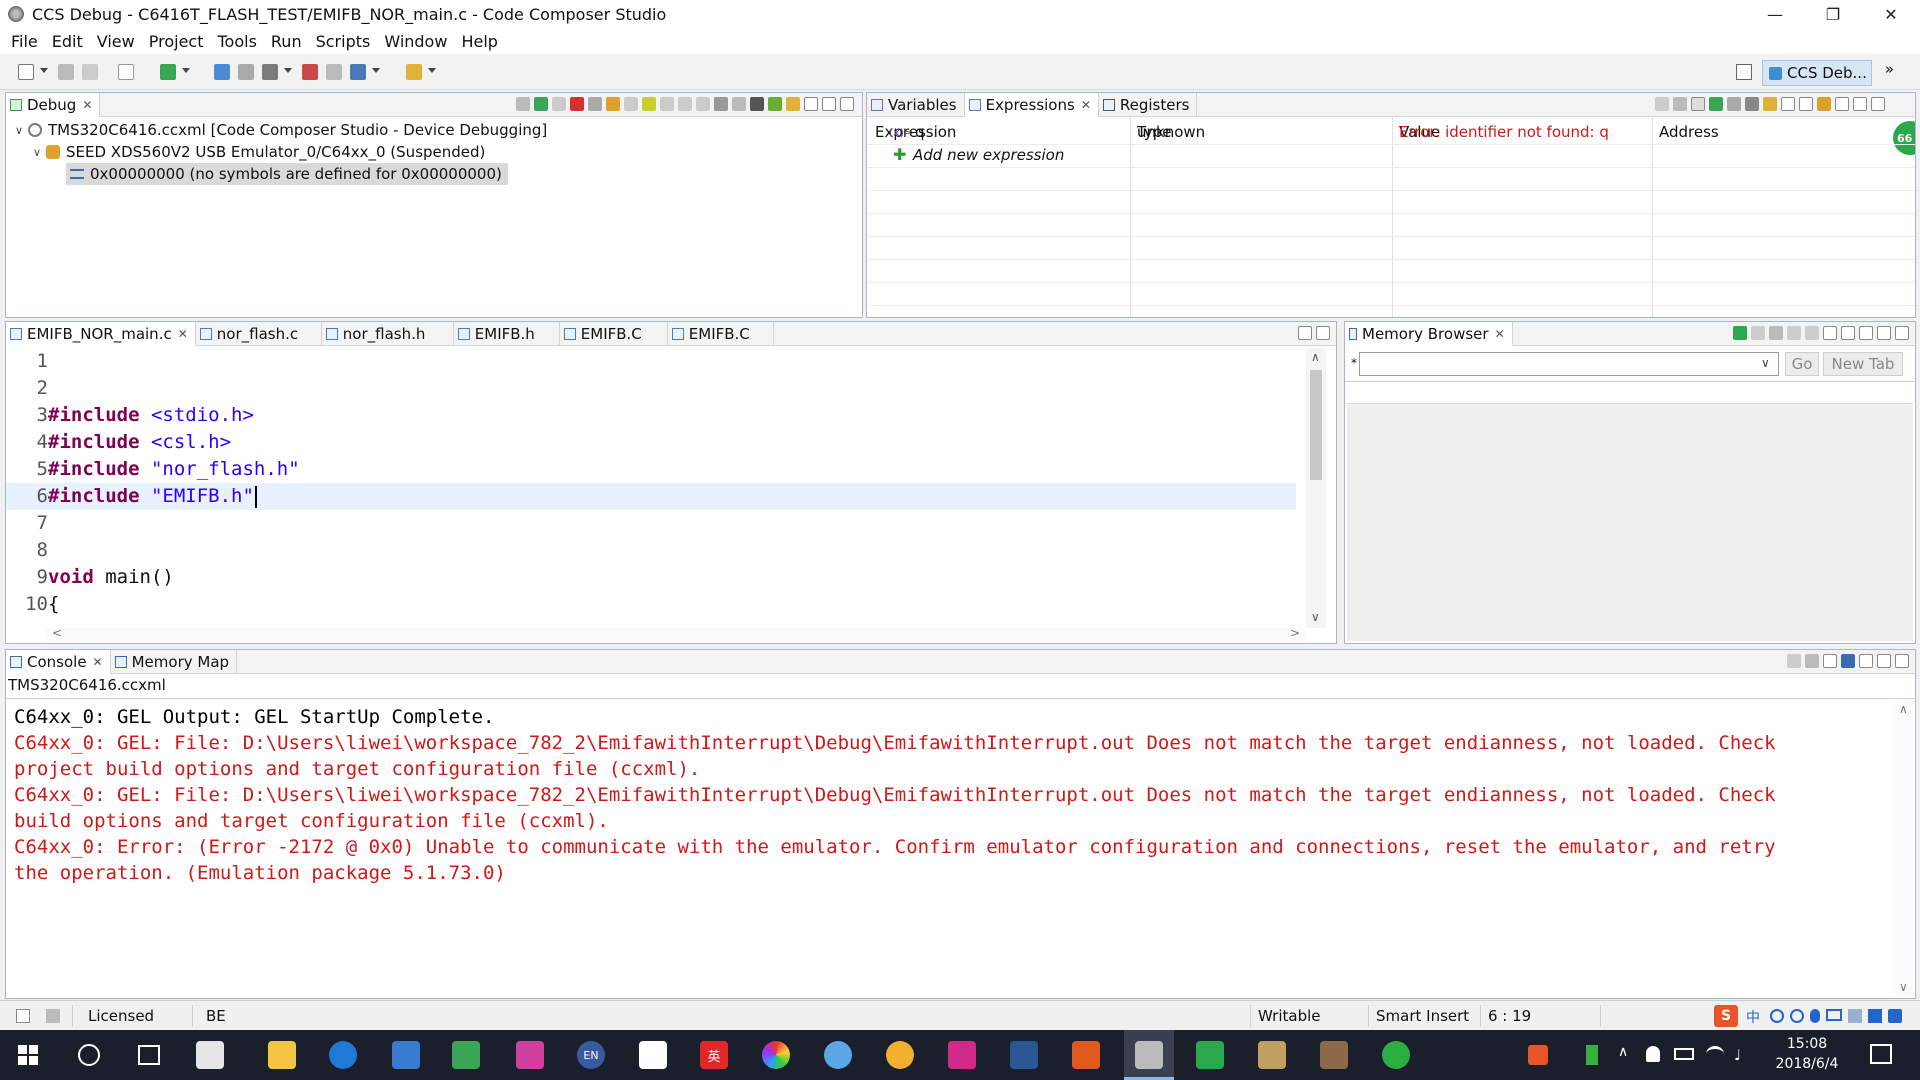 This screenshot has width=1920, height=1080. What do you see at coordinates (343, 41) in the screenshot?
I see `menu-scripts: Scripts` at bounding box center [343, 41].